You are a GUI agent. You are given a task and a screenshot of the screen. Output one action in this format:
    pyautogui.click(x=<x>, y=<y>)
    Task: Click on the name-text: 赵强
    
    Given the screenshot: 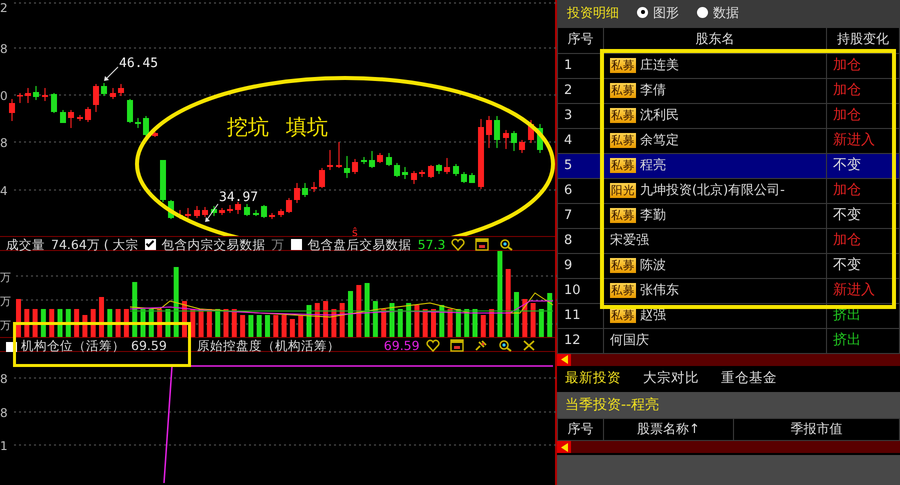 What is the action you would take?
    pyautogui.click(x=653, y=315)
    